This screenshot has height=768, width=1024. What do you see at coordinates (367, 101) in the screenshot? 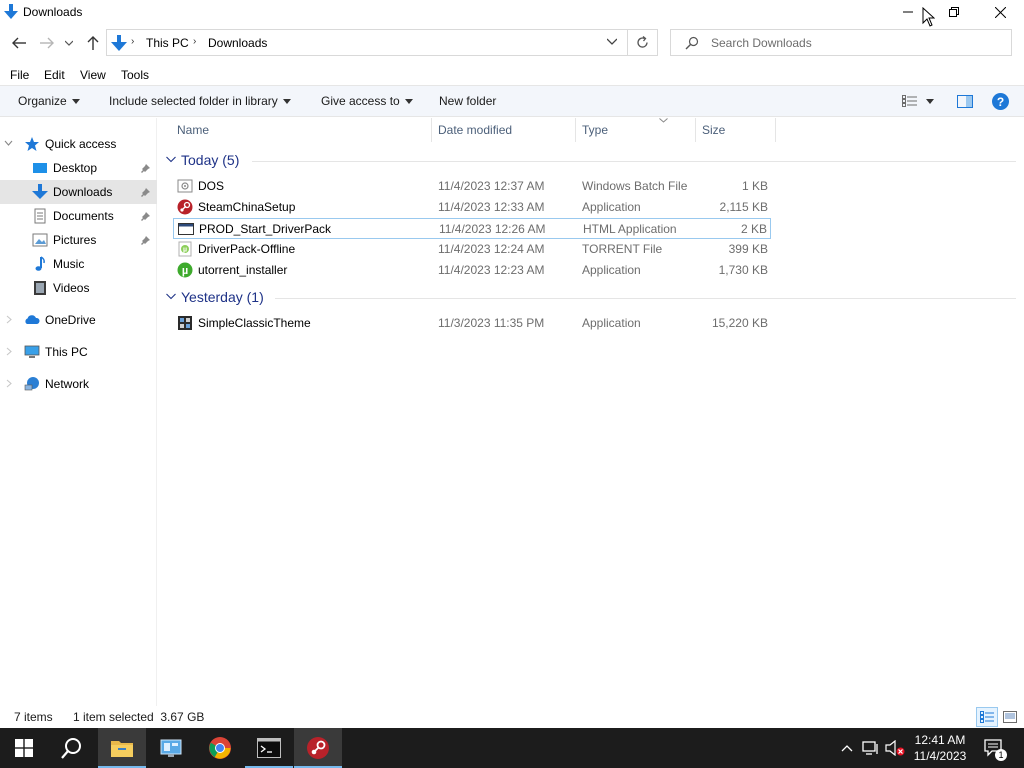
I see `give-access-button: Give access to` at bounding box center [367, 101].